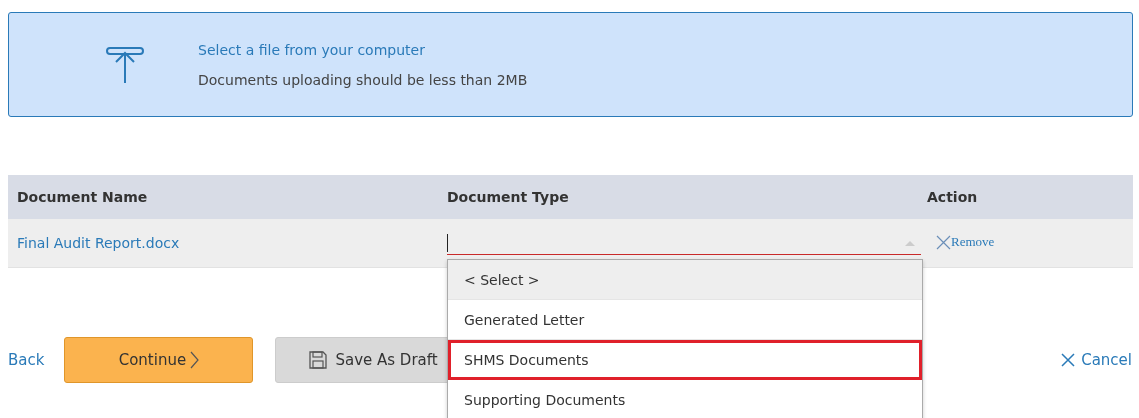 The image size is (1139, 418). What do you see at coordinates (363, 49) in the screenshot?
I see `upload-link: Select a file from your computer` at bounding box center [363, 49].